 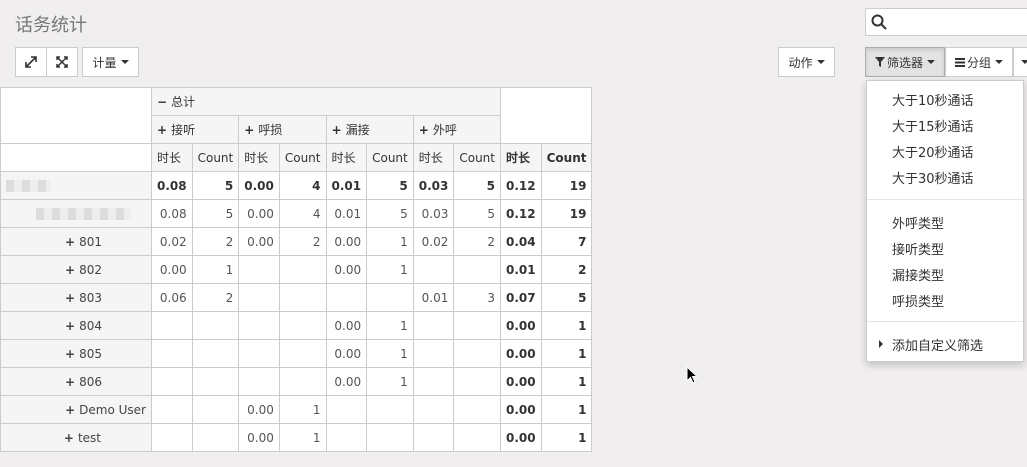 I want to click on row-header: +806, so click(x=76, y=381).